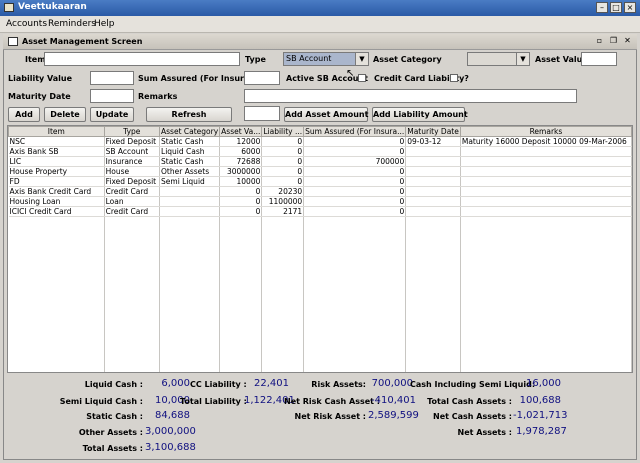 The image size is (640, 463). I want to click on cell-liability: 1100000, so click(283, 201).